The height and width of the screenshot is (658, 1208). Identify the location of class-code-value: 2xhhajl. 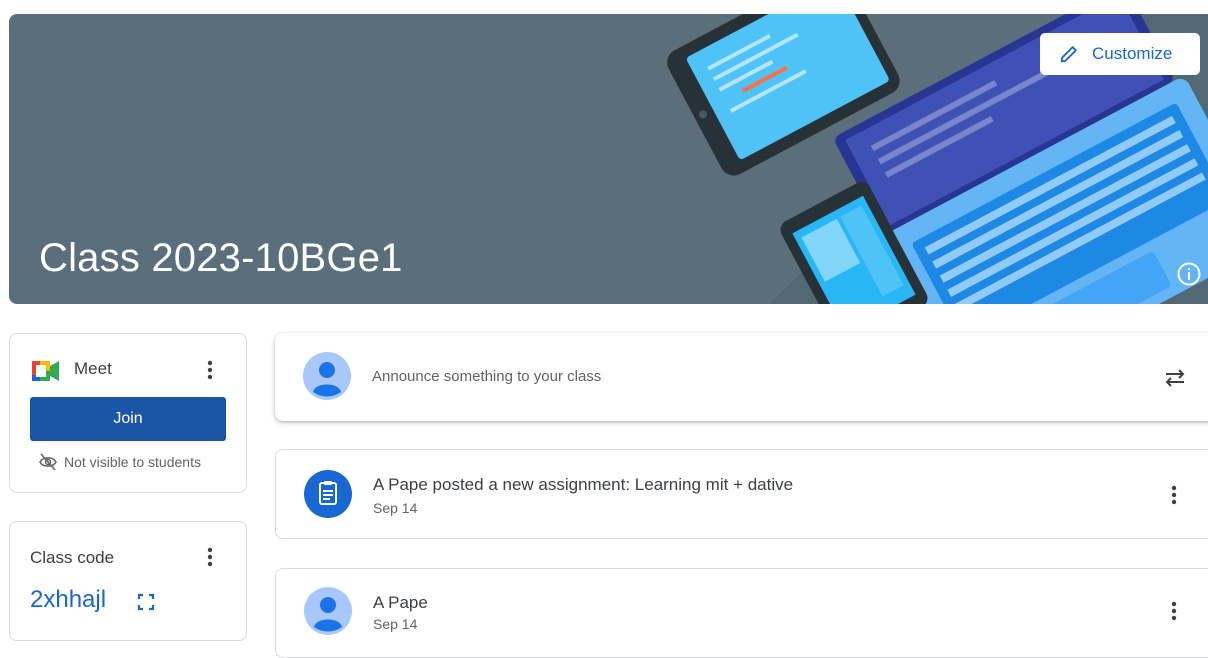
(68, 599).